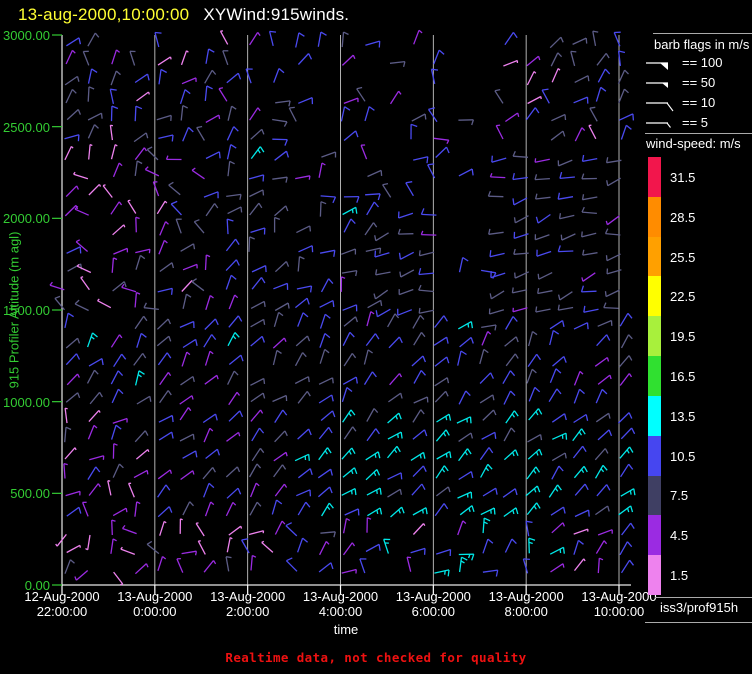  What do you see at coordinates (683, 82) in the screenshot?
I see `legend-row: == 50` at bounding box center [683, 82].